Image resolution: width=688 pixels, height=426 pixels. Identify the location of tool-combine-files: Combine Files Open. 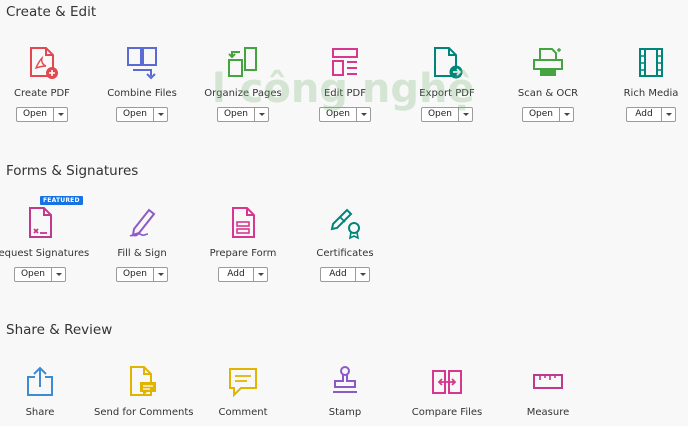
(142, 84).